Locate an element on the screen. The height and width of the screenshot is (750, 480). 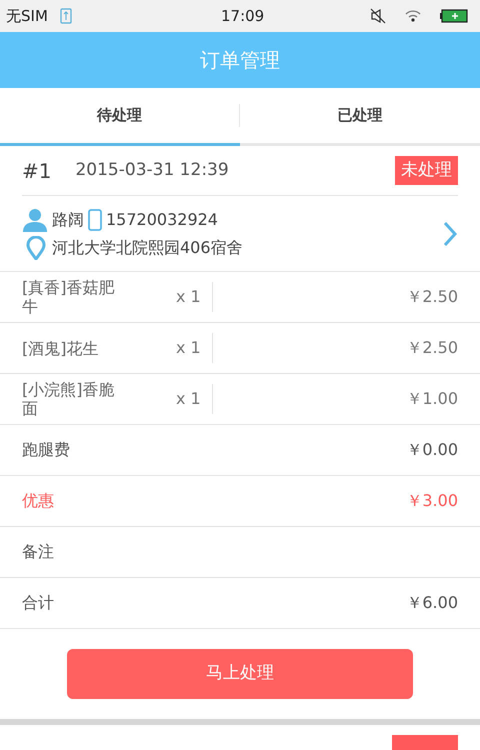
clock-text: 17:09 is located at coordinates (242, 16).